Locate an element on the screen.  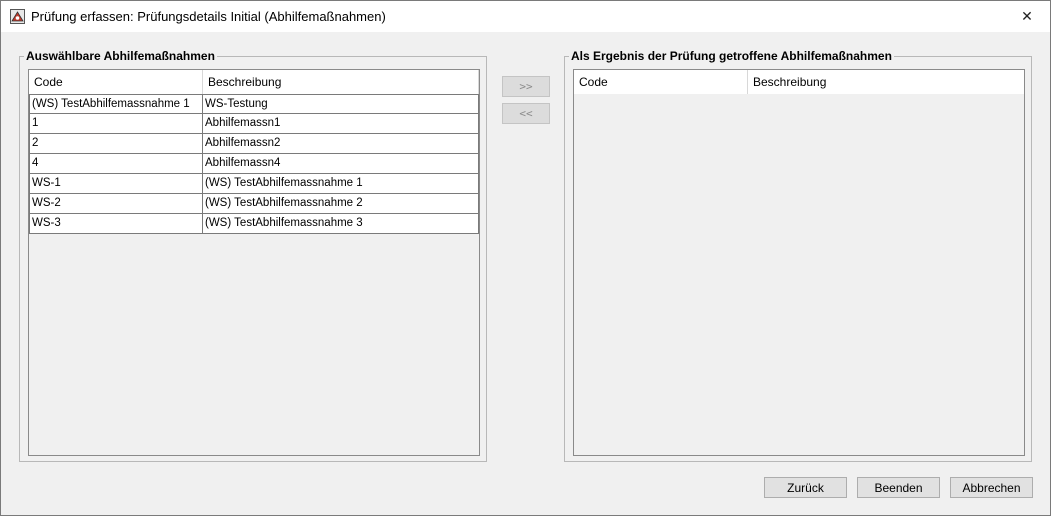
cell-code: 1 is located at coordinates (116, 123).